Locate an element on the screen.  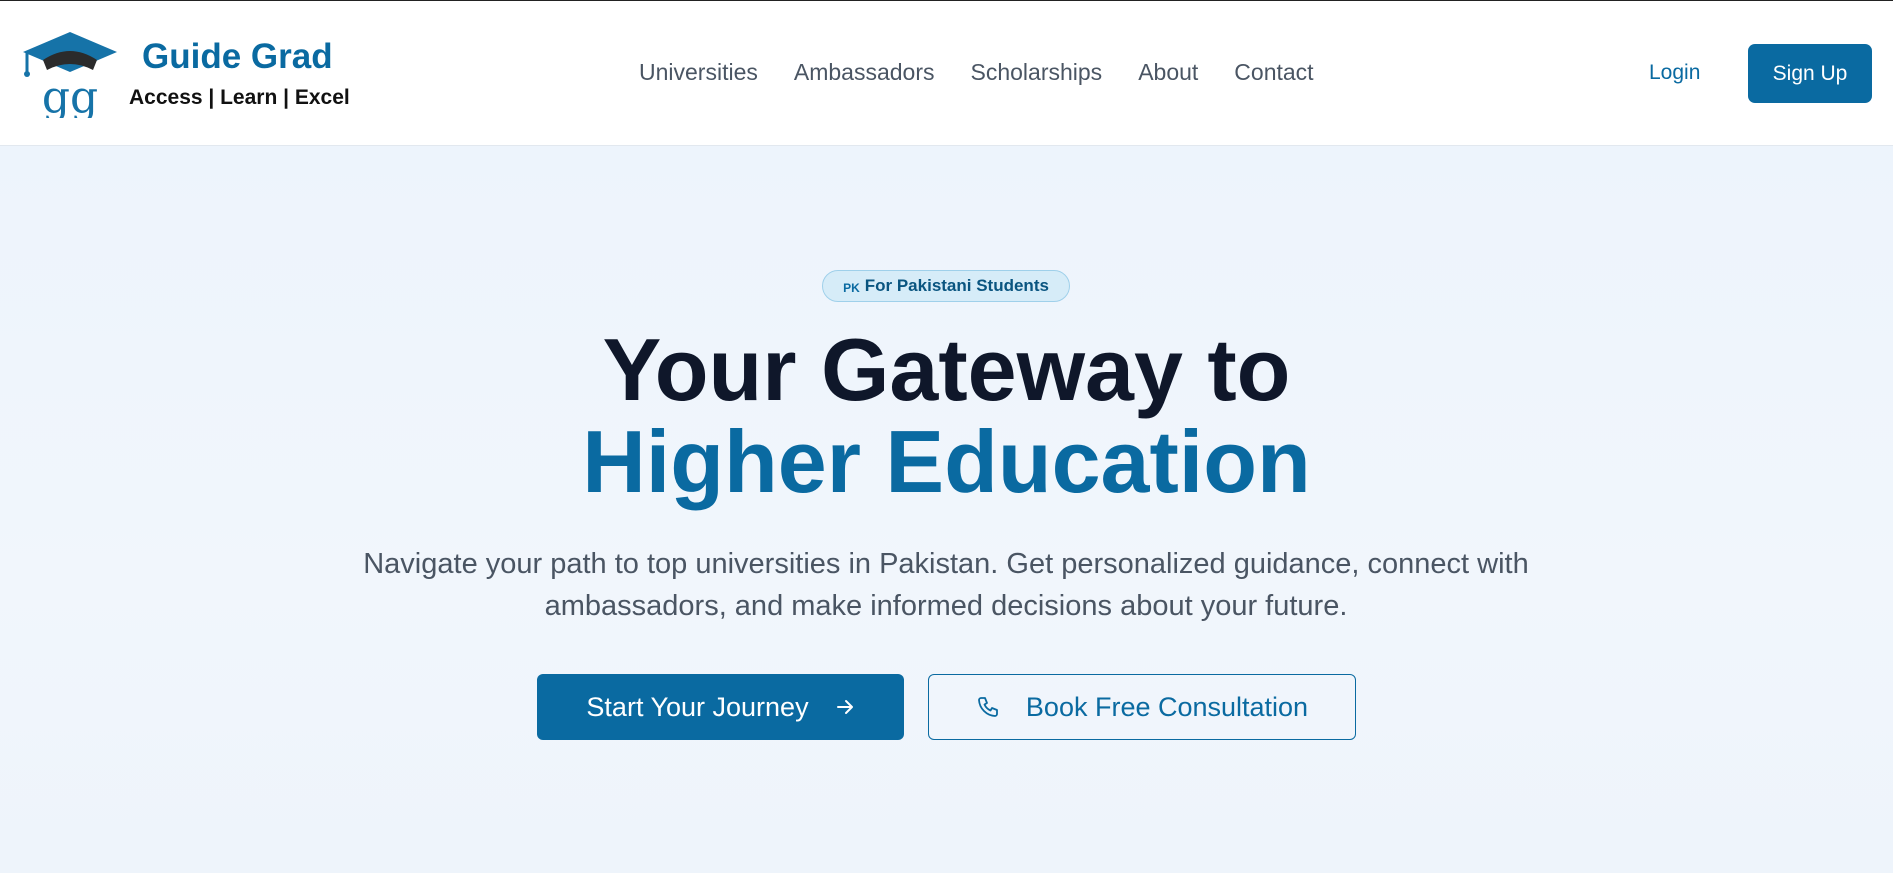
logo-graduation-cap-icon: gg is located at coordinates (70, 76).